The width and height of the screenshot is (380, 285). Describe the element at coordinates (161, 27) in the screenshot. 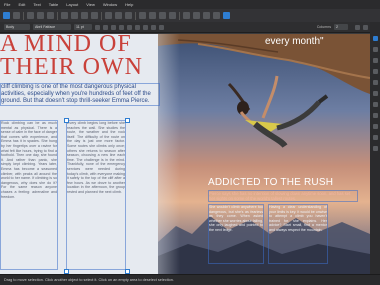

I see `vertical-align-icon` at that location.